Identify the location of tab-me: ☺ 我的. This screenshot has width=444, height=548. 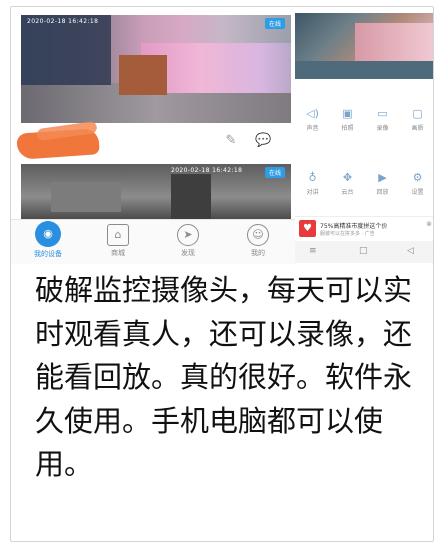
(258, 242).